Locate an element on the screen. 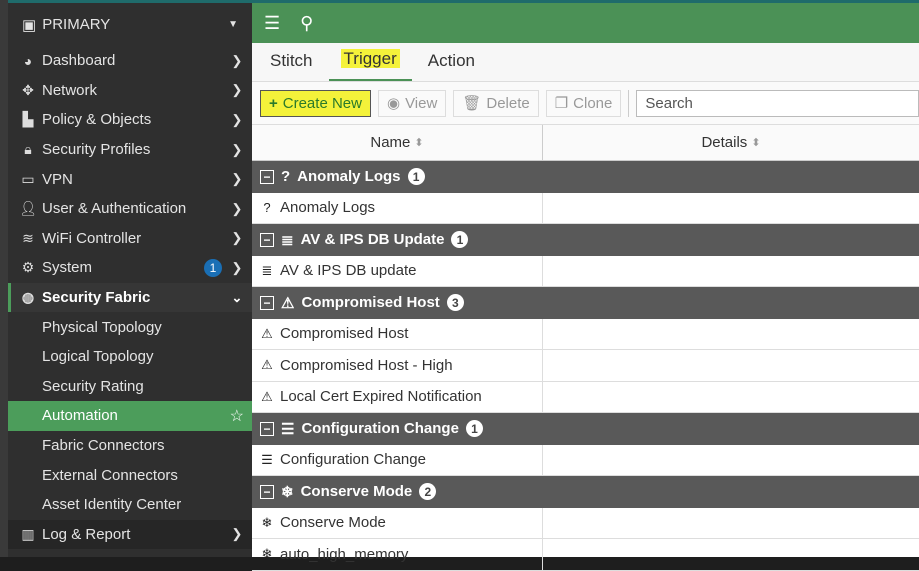 The height and width of the screenshot is (571, 919). group-row: − ❄ Conserve Mode 2 is located at coordinates (585, 492).